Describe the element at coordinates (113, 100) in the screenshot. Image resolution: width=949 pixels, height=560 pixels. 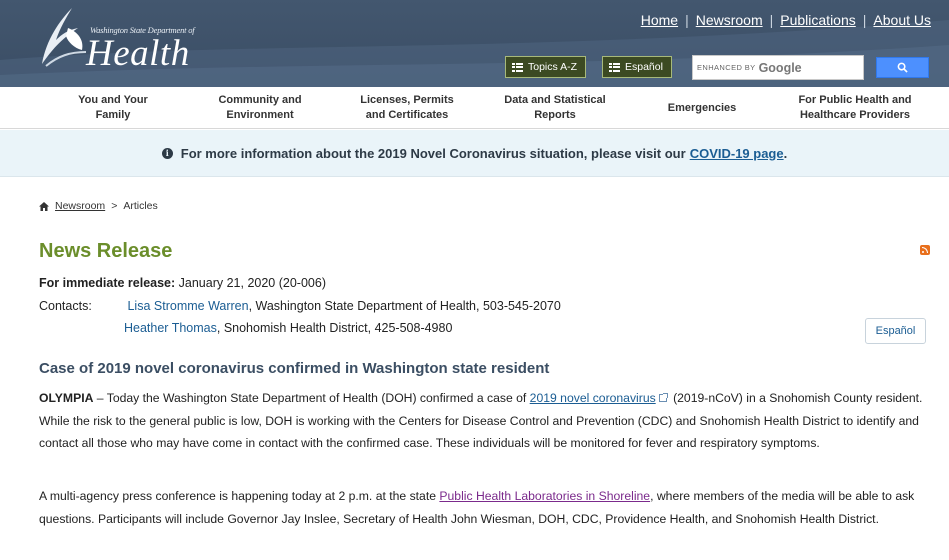
I see `nav-label: You and Your` at that location.